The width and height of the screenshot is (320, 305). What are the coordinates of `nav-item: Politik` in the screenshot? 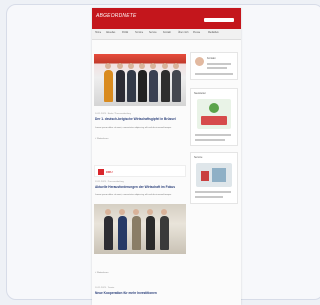 It's located at (125, 33).